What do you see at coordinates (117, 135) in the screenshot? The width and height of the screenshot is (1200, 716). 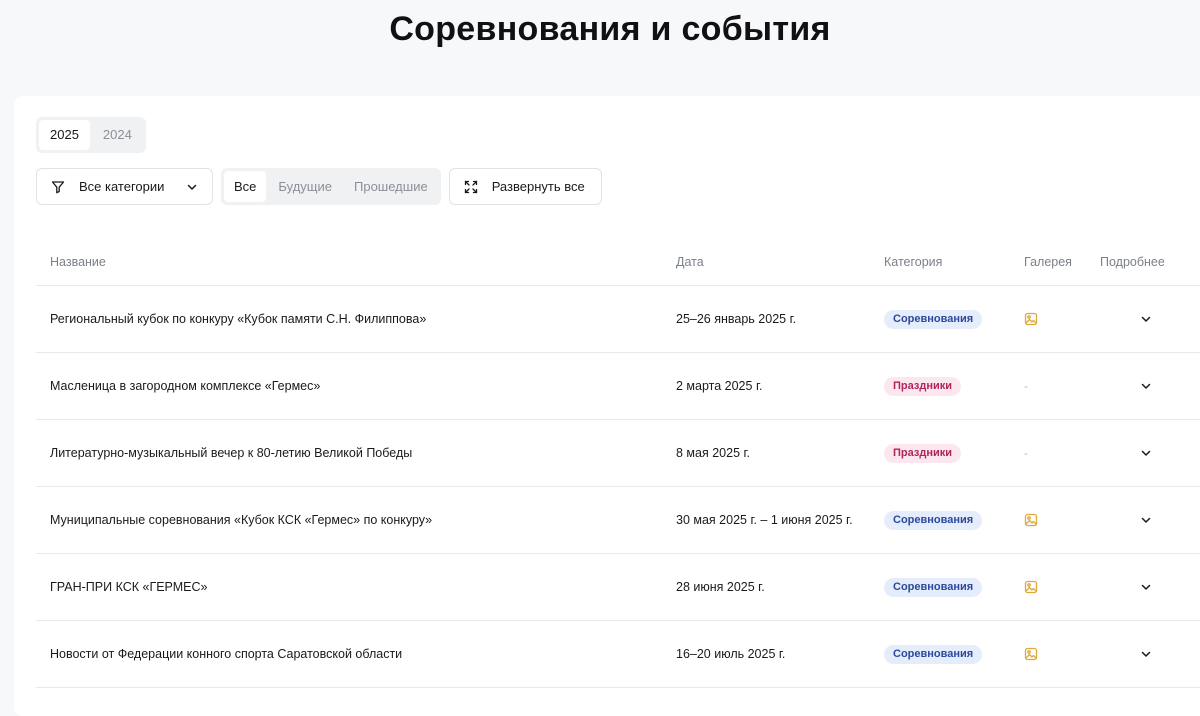 I see `tab-year-2024: 2024` at bounding box center [117, 135].